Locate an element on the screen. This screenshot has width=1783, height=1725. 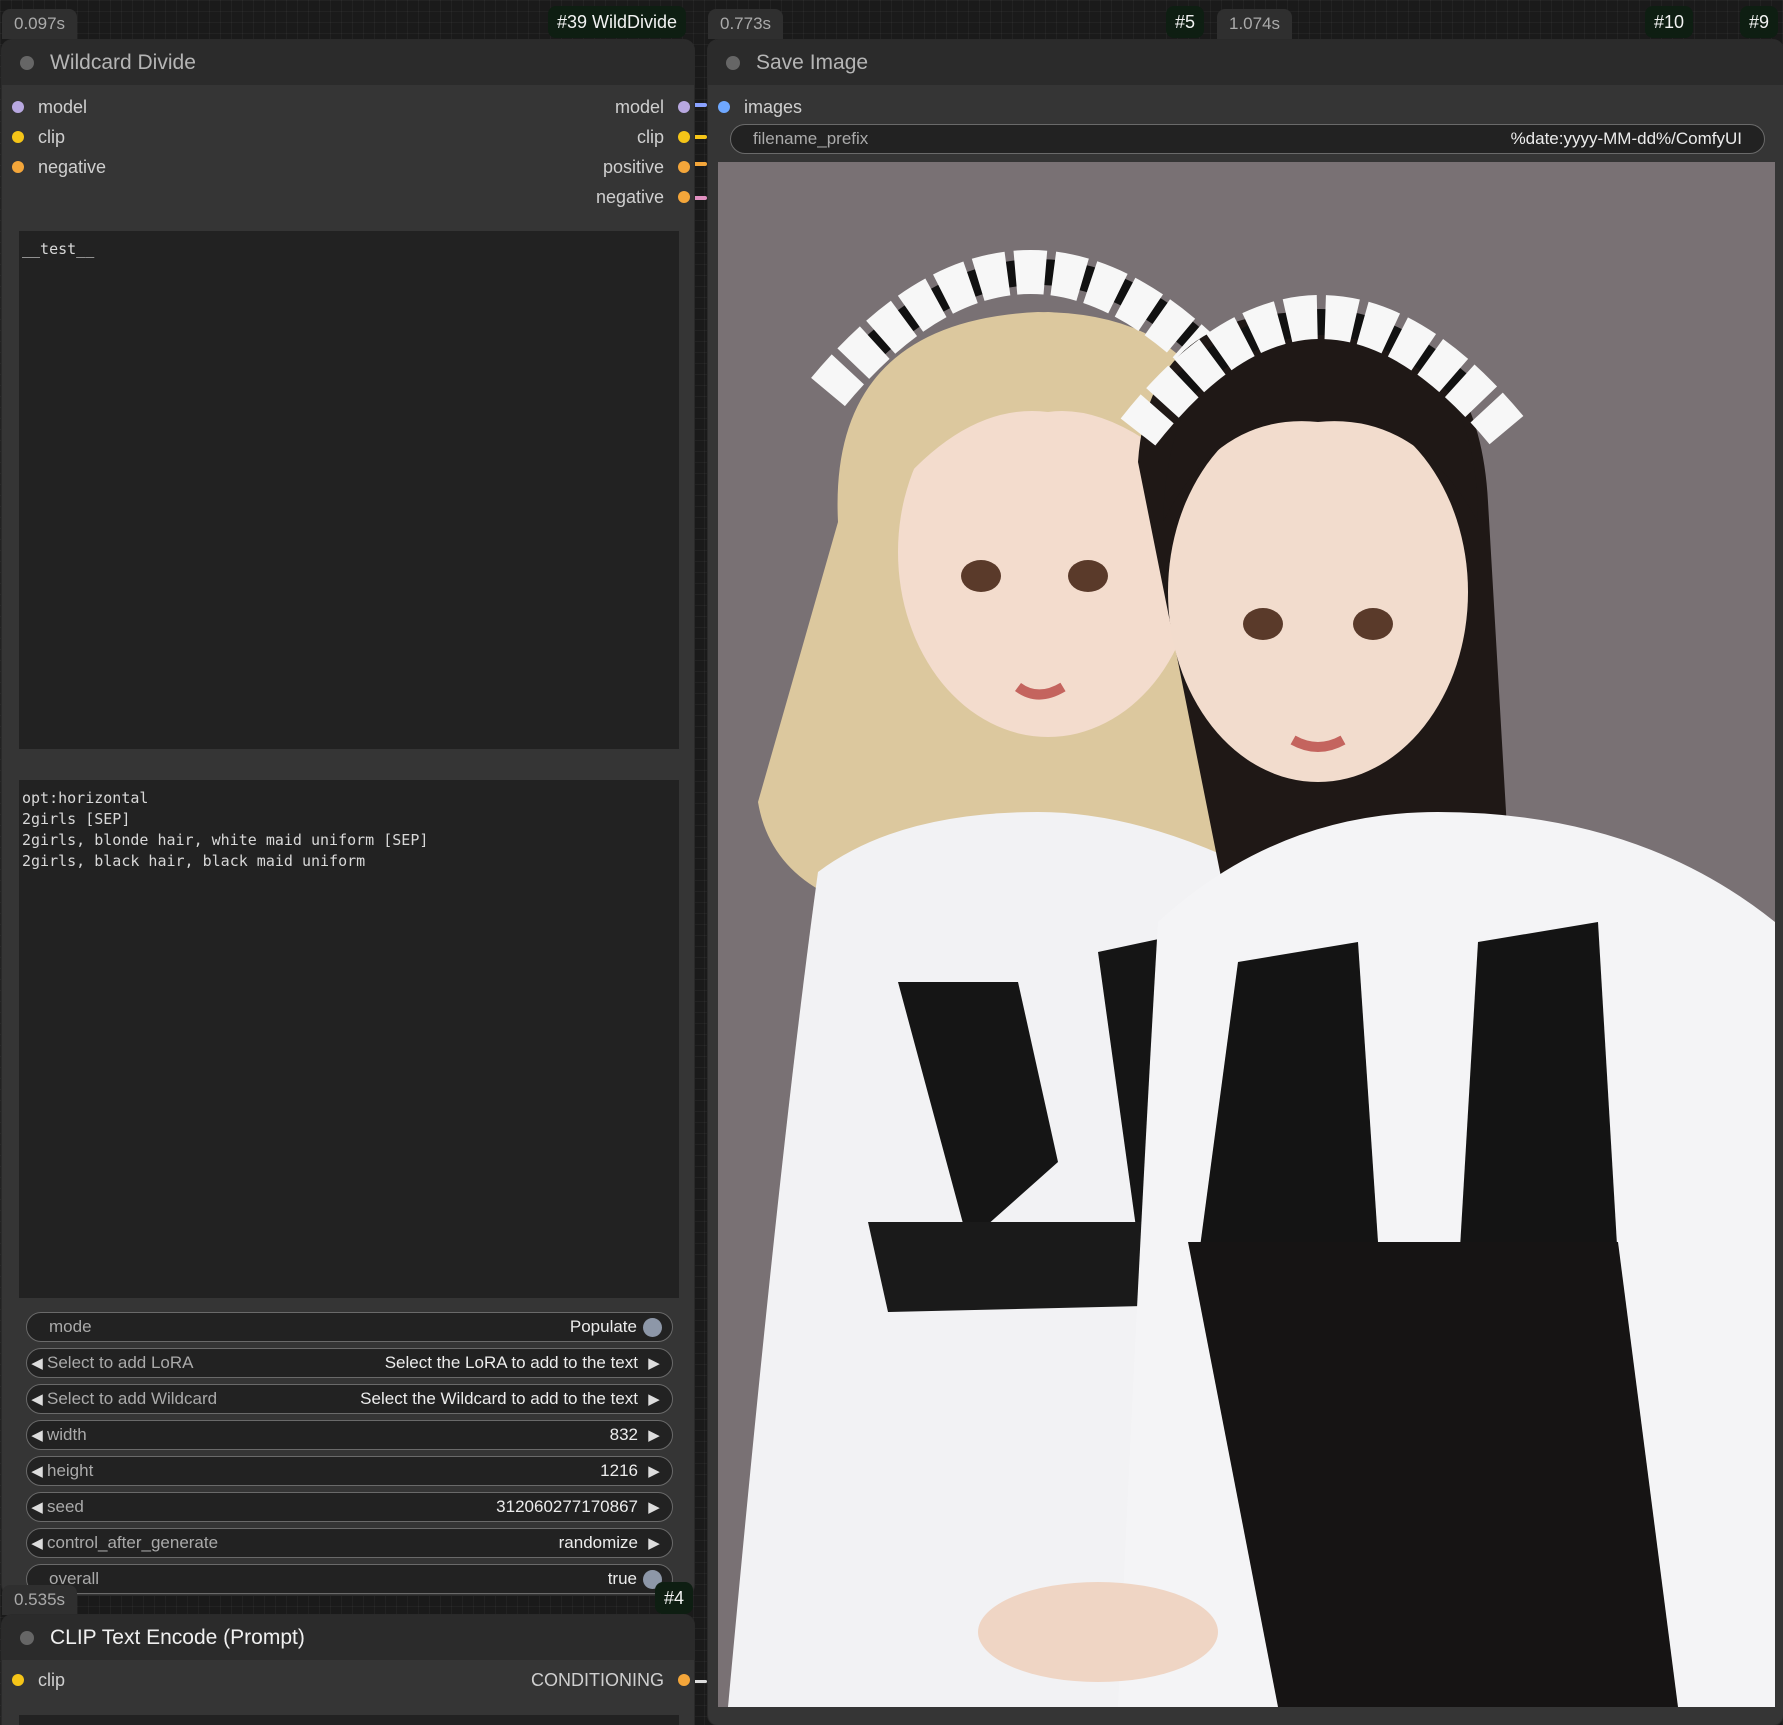
output-positive: positive is located at coordinates (646, 167).